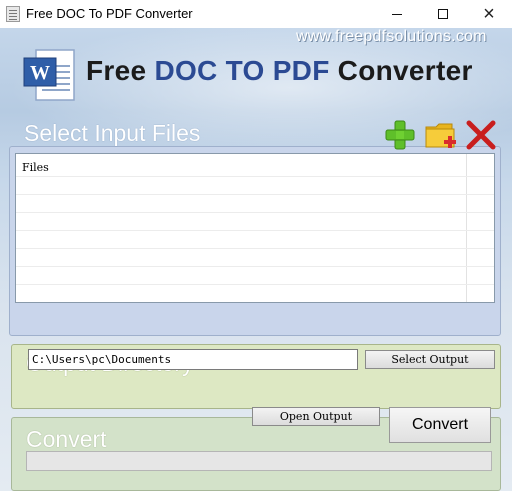  What do you see at coordinates (66, 439) in the screenshot?
I see `convert-section-title: Convert` at bounding box center [66, 439].